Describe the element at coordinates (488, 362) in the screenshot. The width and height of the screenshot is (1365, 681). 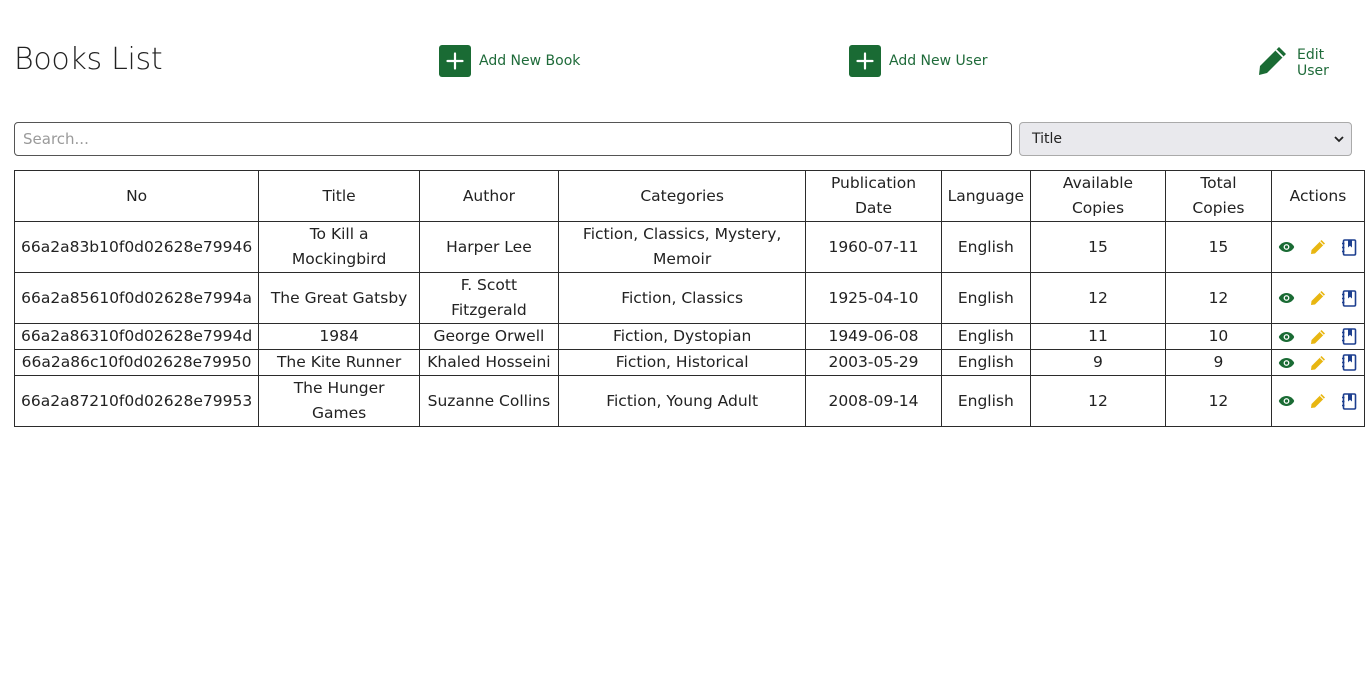
I see `cell-author: Khaled Hosseini` at that location.